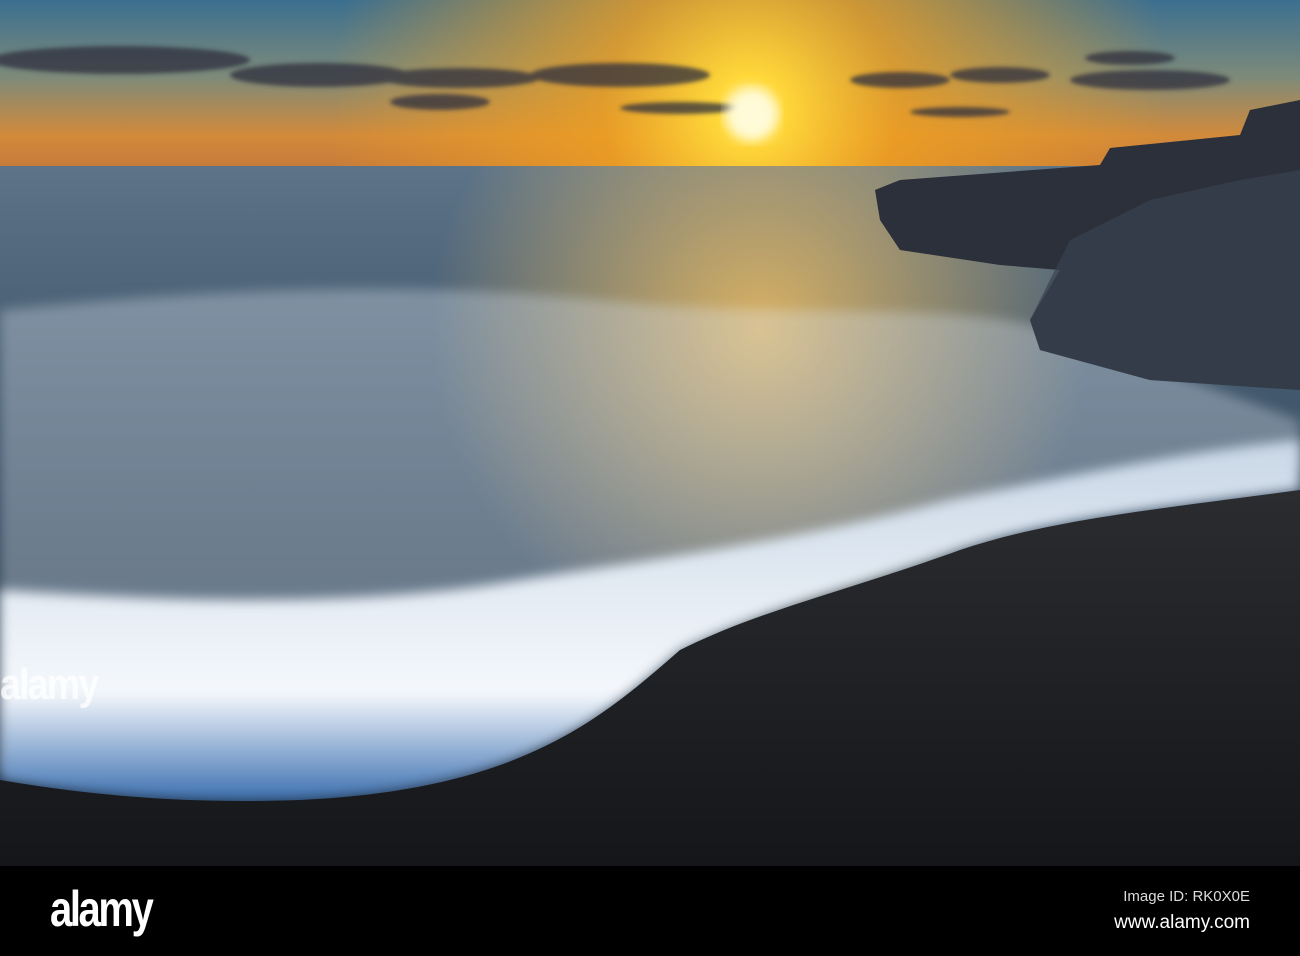 The image size is (1300, 956). I want to click on site-url: www.alamy.com, so click(1182, 922).